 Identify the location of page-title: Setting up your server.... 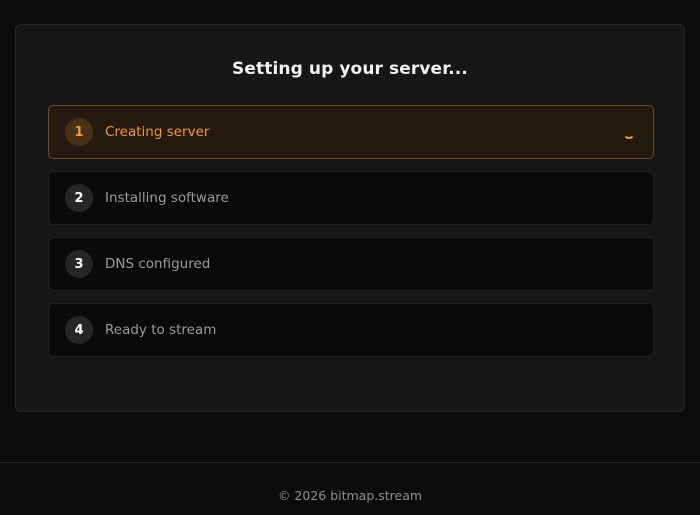
(350, 69).